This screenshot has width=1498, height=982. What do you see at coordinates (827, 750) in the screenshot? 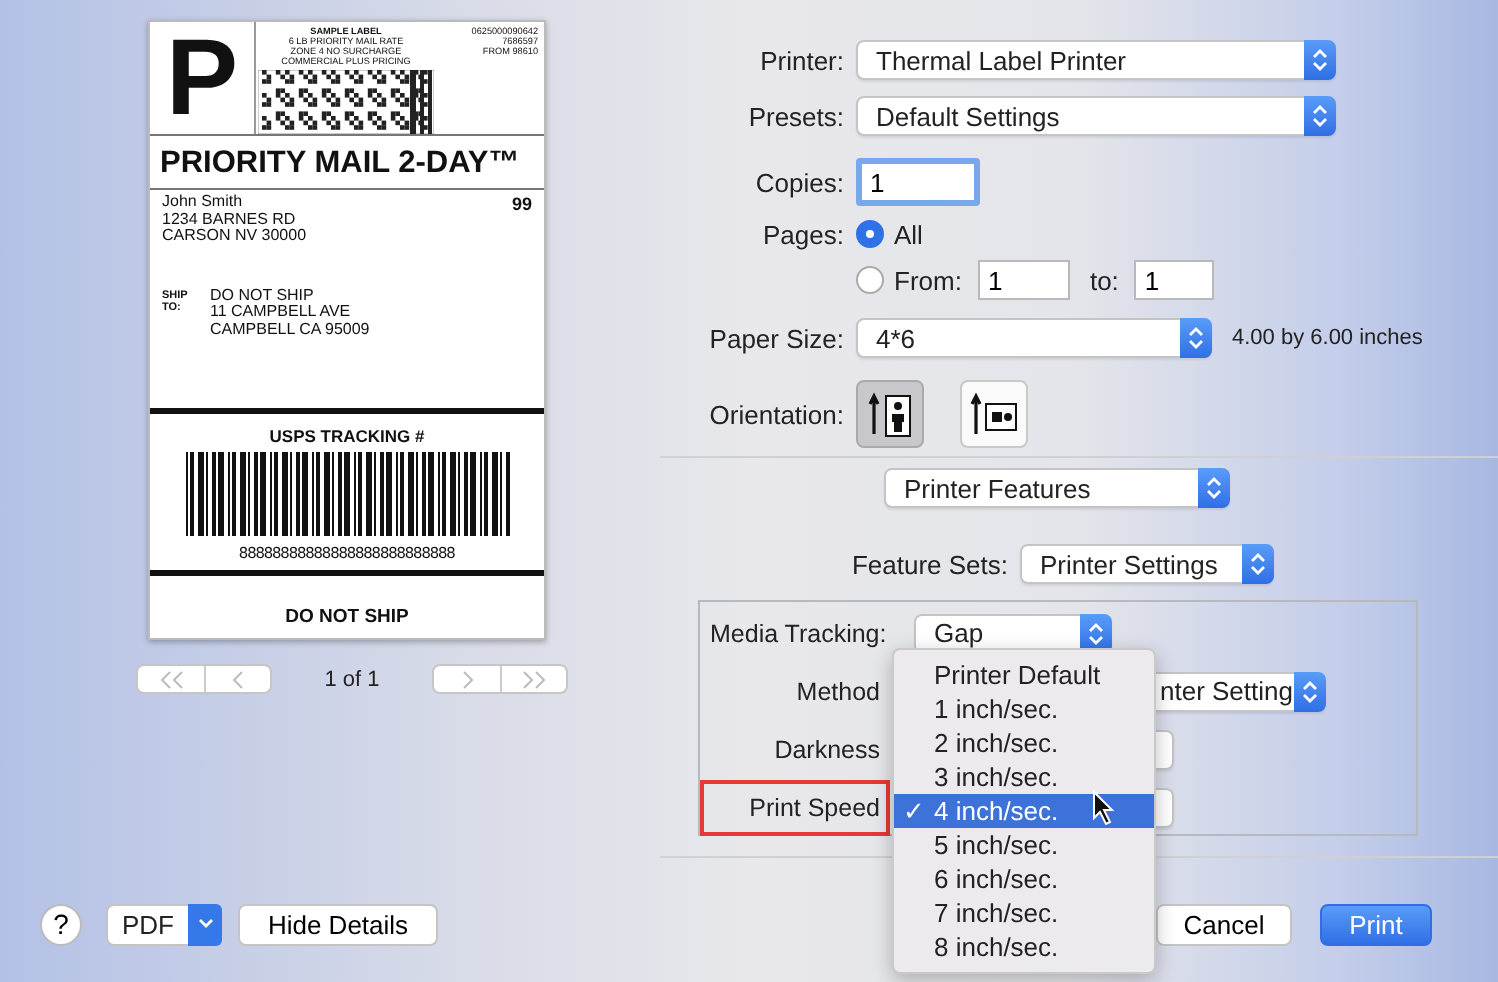
I see `feature-label: Darkness` at bounding box center [827, 750].